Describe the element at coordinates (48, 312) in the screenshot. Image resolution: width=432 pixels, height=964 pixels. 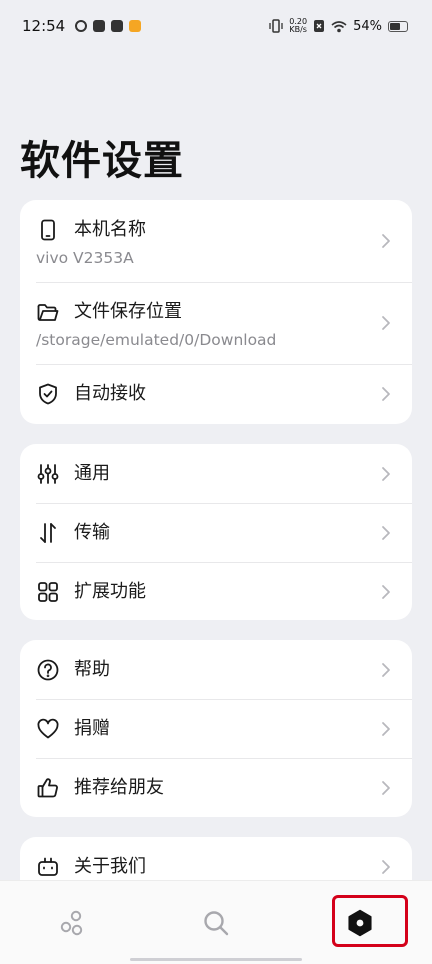
I see `folder-icon` at that location.